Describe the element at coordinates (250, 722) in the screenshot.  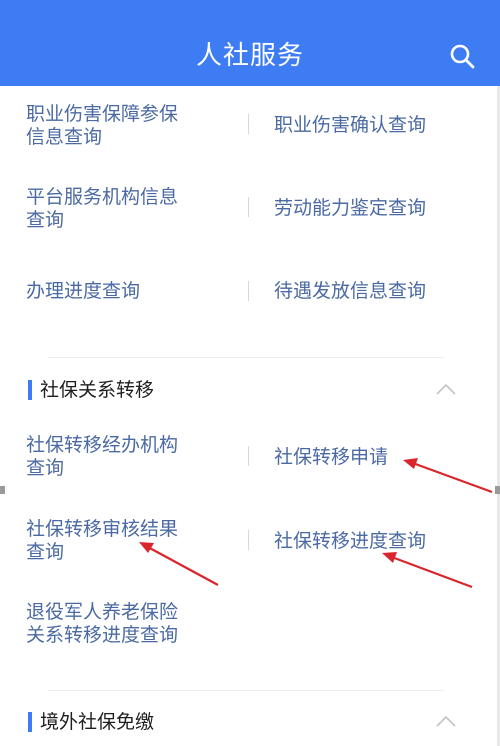
I see `section-header-overseas: 境外社保免缴` at that location.